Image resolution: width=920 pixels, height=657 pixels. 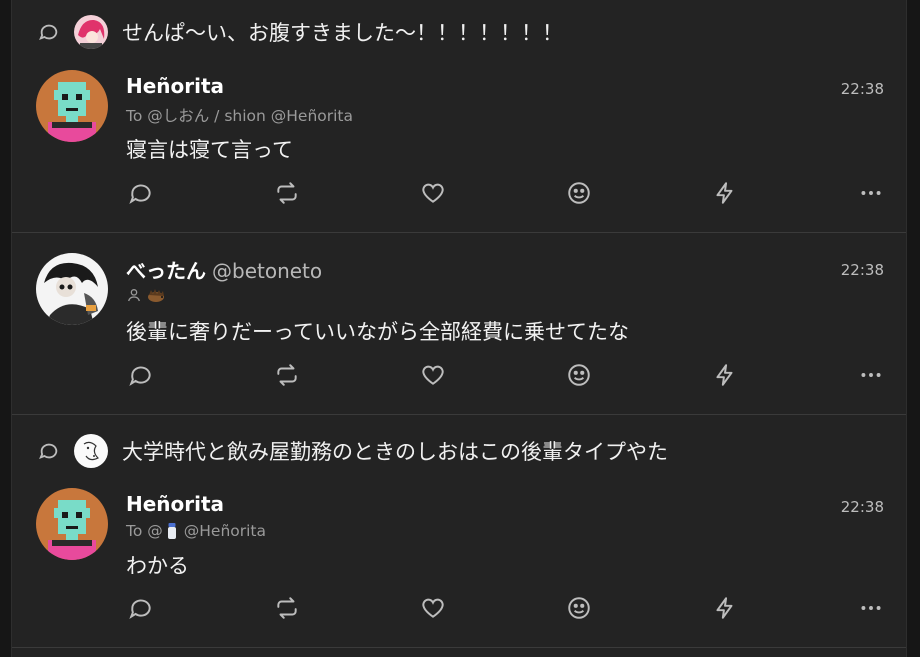 I want to click on note-badges, so click(x=146, y=295).